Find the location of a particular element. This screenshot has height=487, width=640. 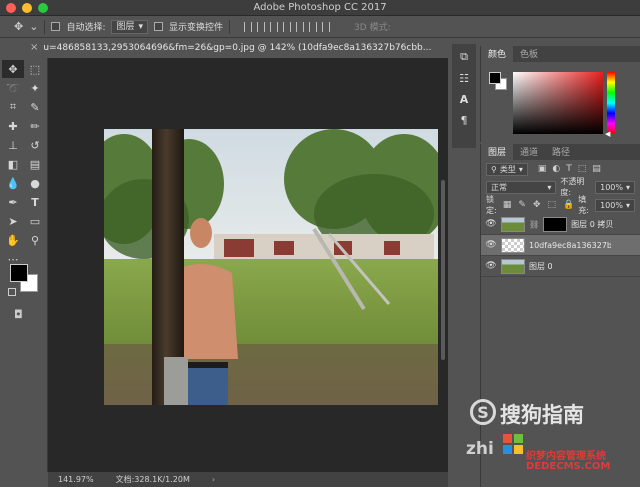

type-tool-icon: T is located at coordinates (35, 202).